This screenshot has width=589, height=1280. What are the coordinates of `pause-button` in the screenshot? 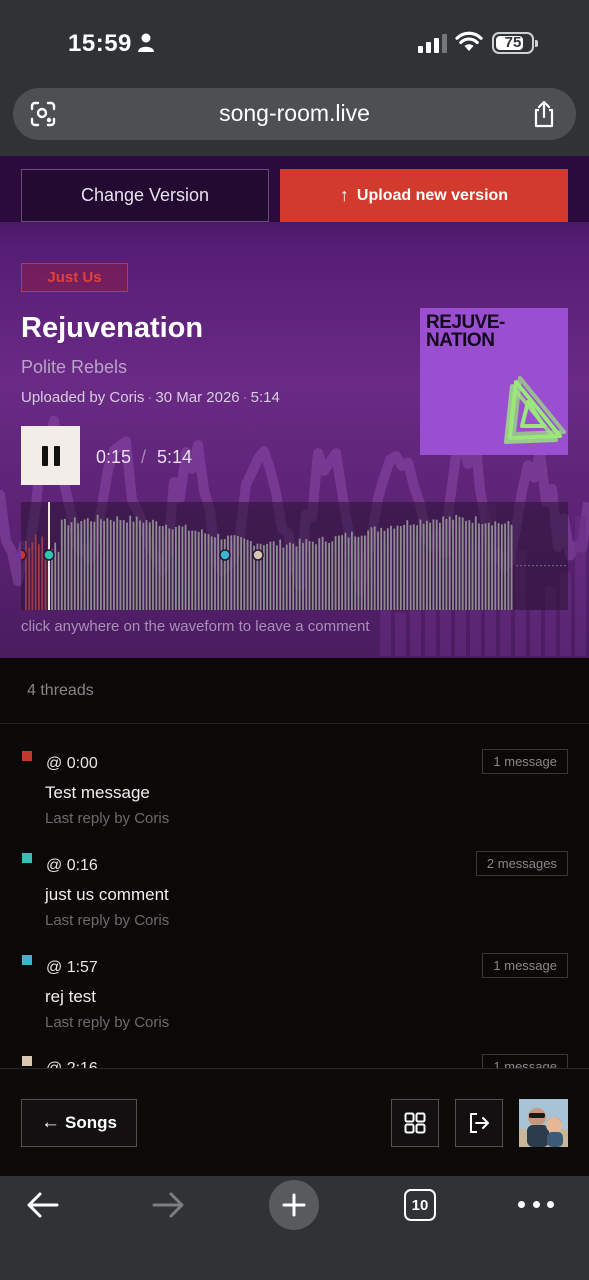 It's located at (50, 455).